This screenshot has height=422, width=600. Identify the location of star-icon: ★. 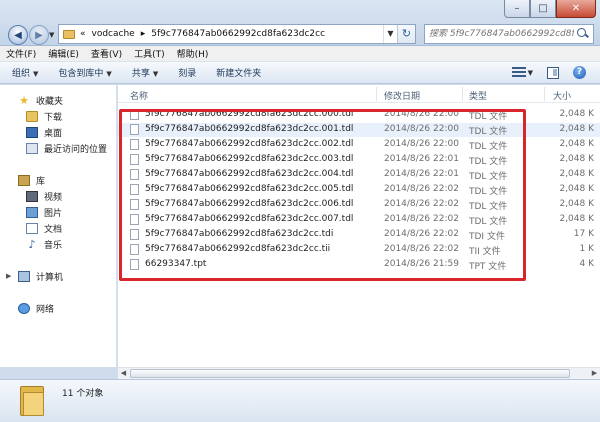
(24, 100).